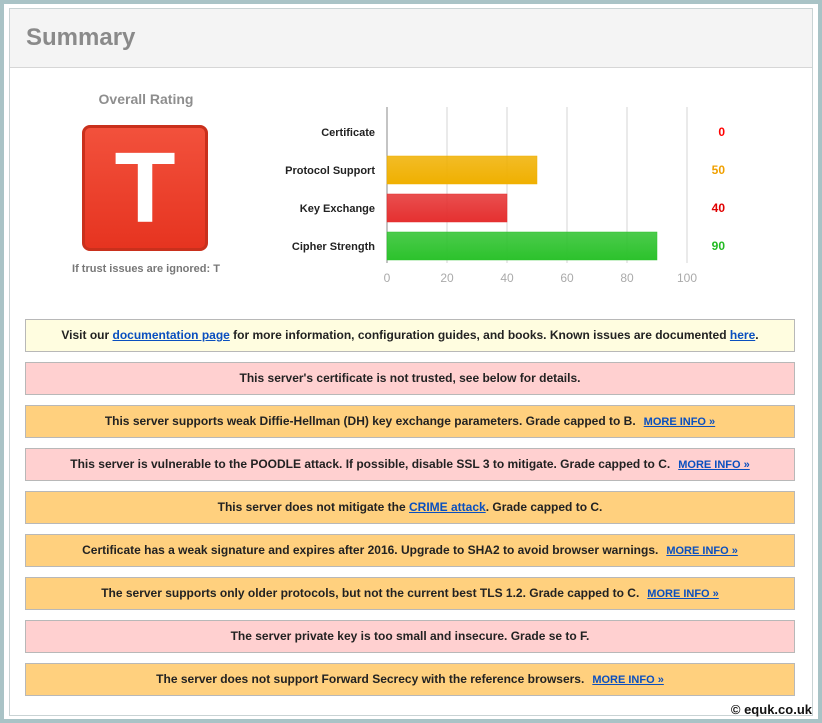  I want to click on chart-category-label: Certificate, so click(348, 133).